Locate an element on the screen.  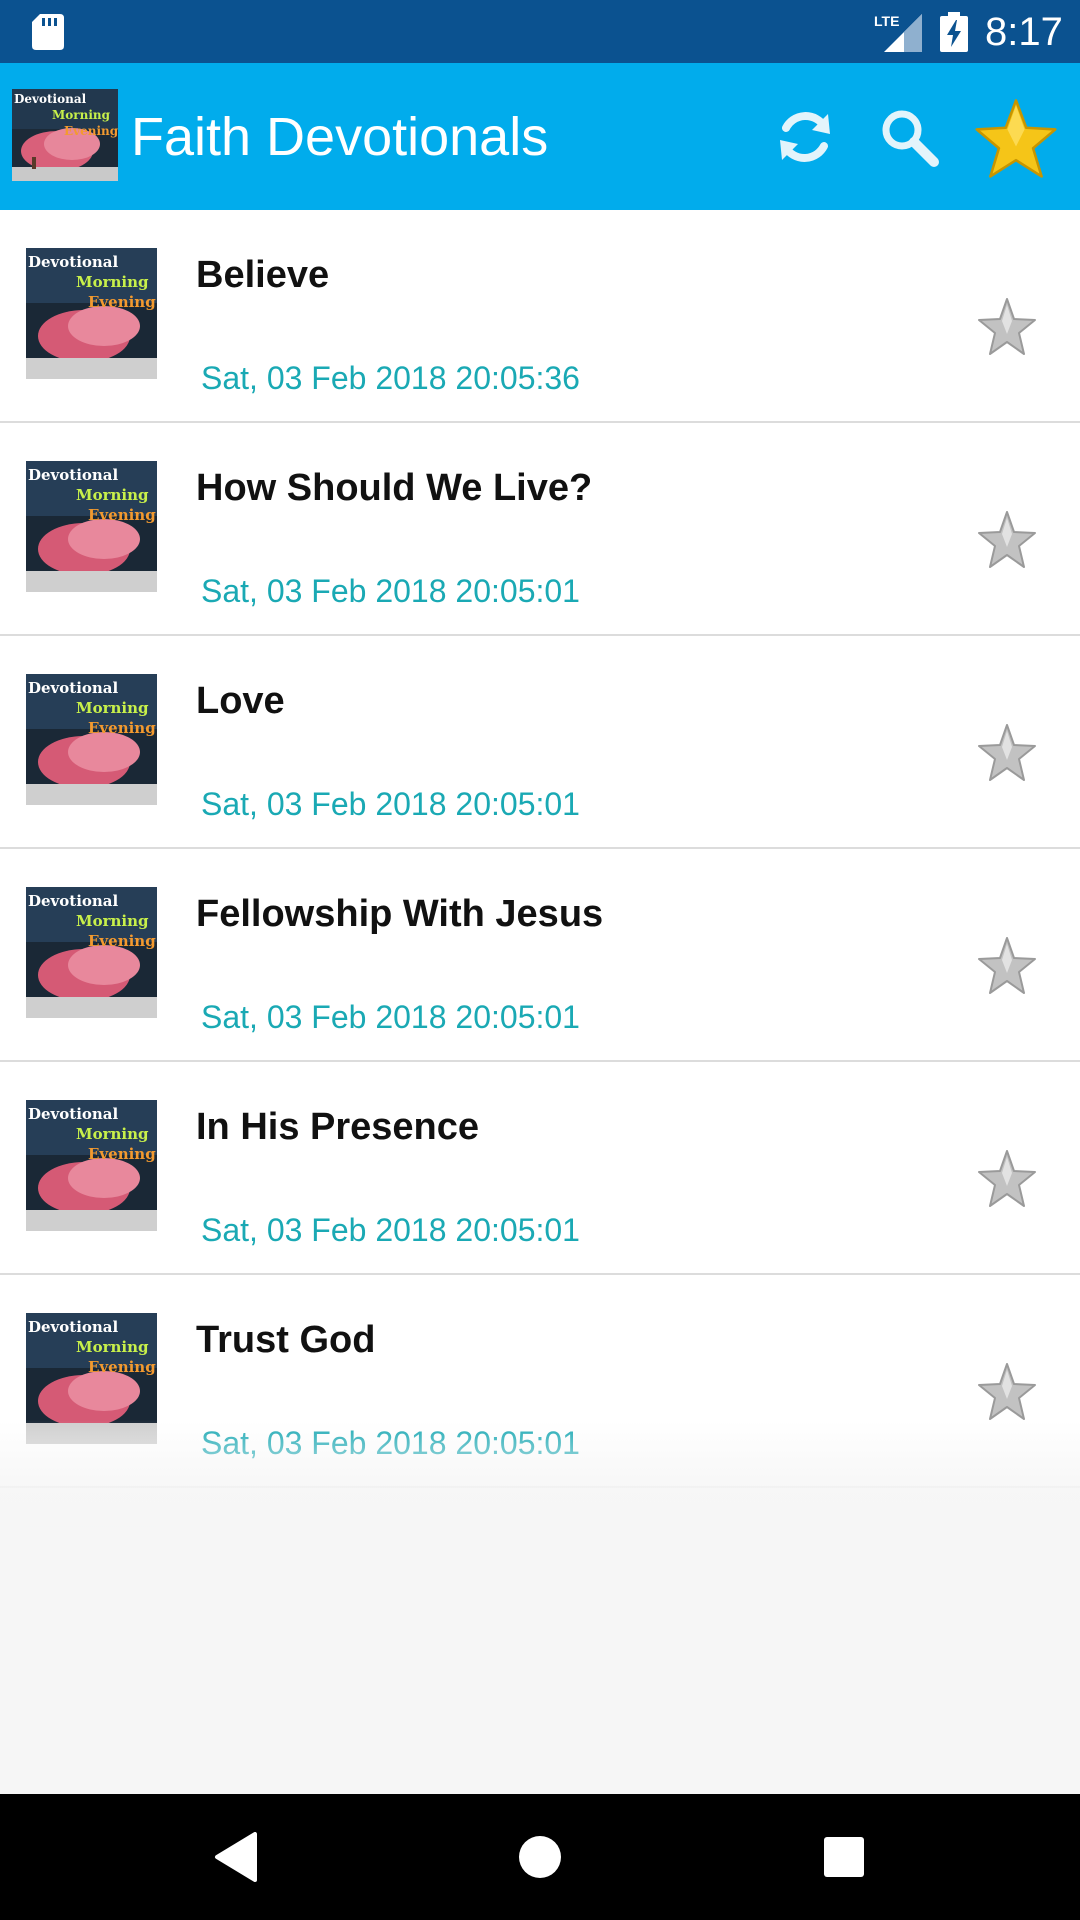
empty-bottom-area is located at coordinates (540, 1726).